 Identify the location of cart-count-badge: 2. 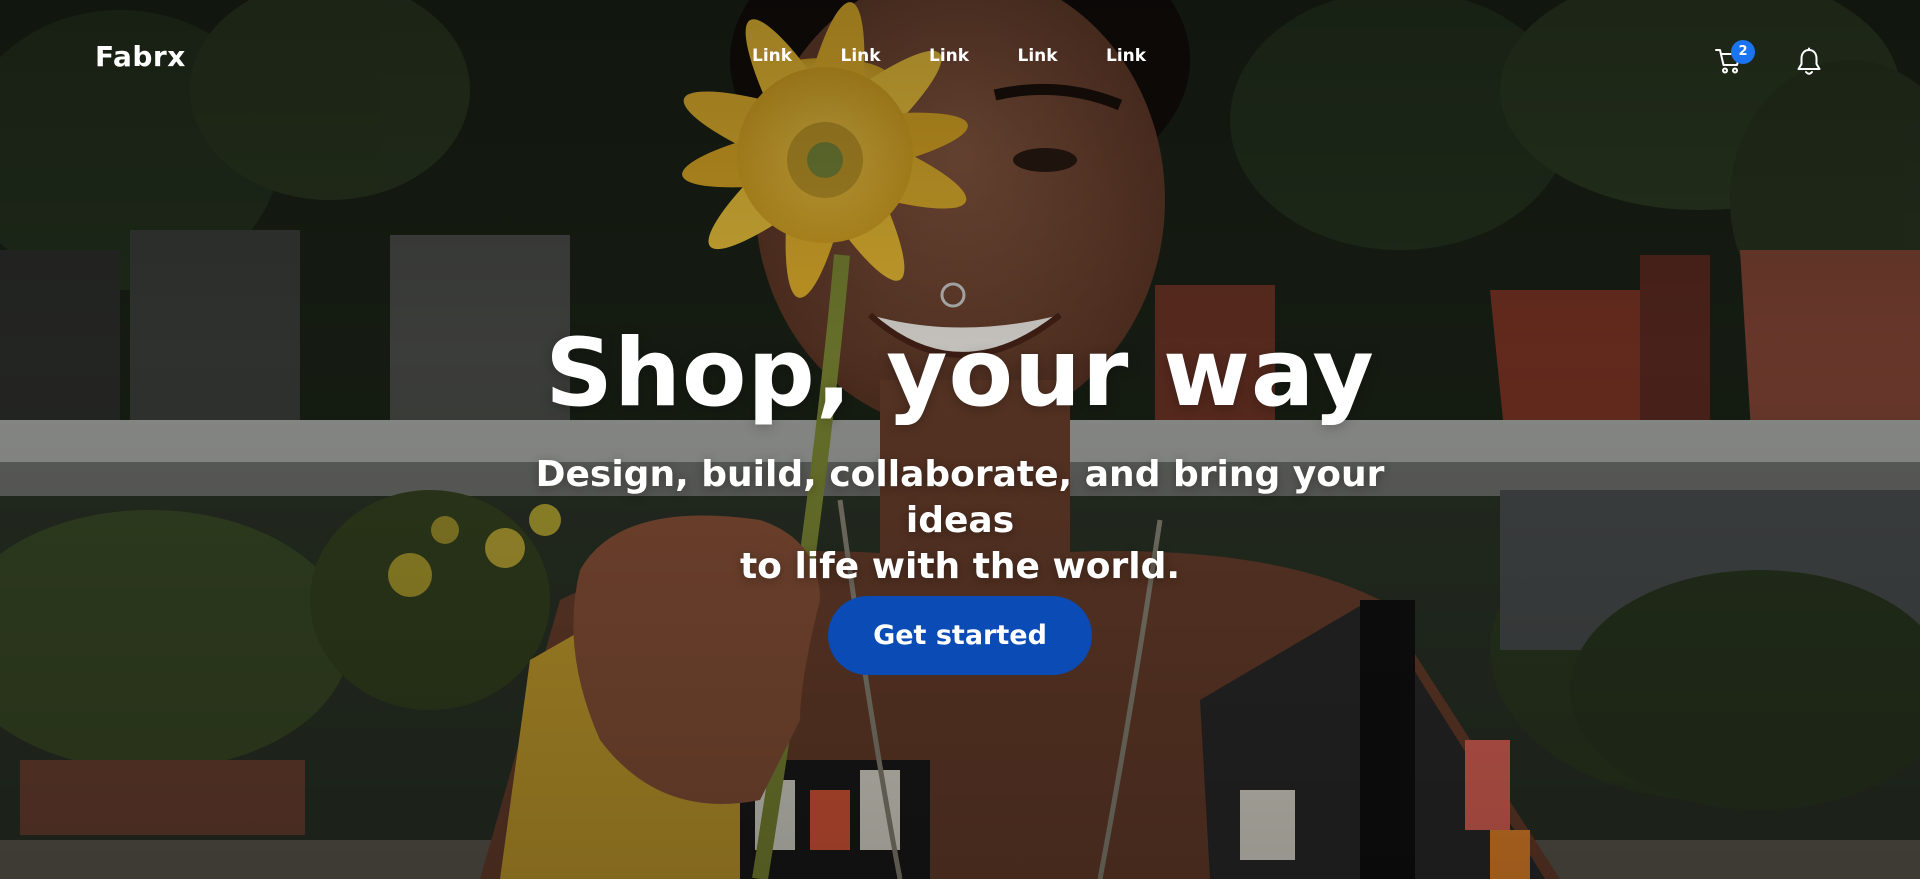
(1743, 52).